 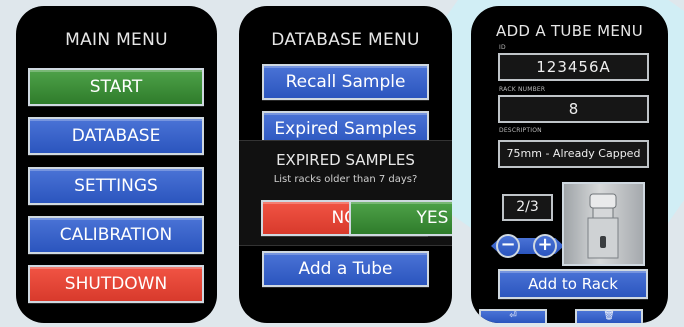 I want to click on delete-button: 🗑, so click(x=609, y=316).